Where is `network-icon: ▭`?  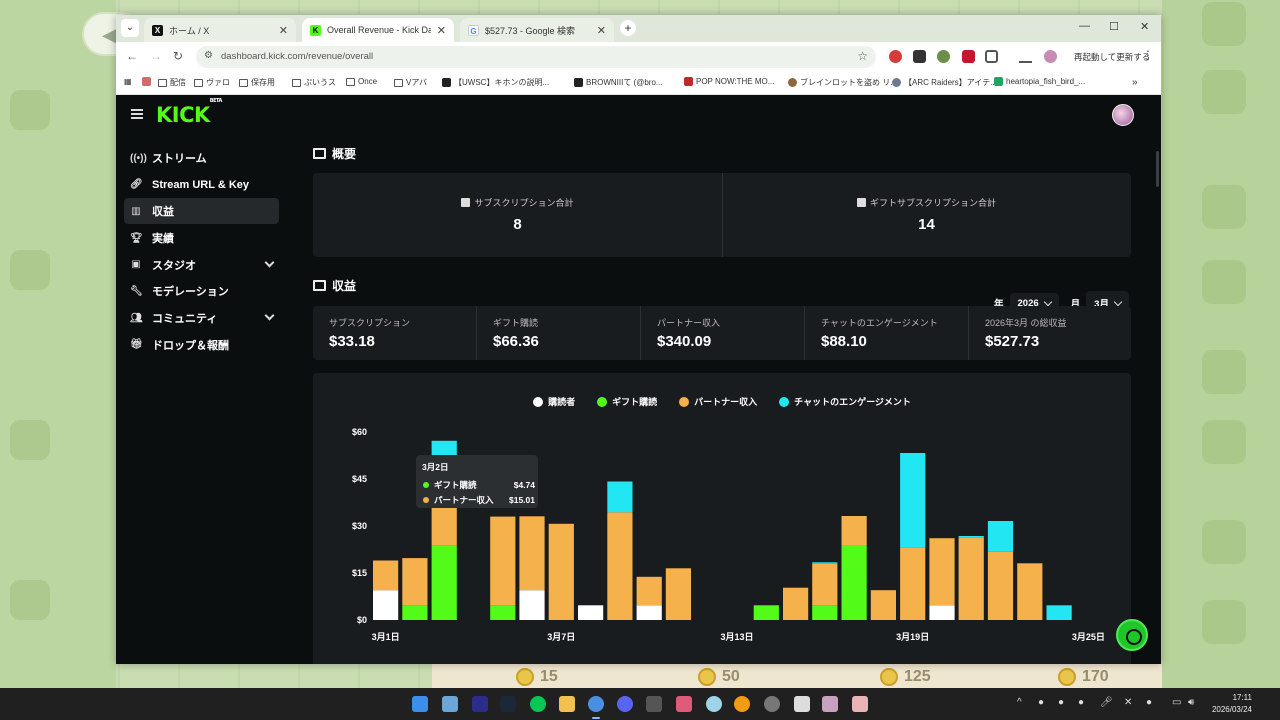
network-icon: ▭ is located at coordinates (1176, 702).